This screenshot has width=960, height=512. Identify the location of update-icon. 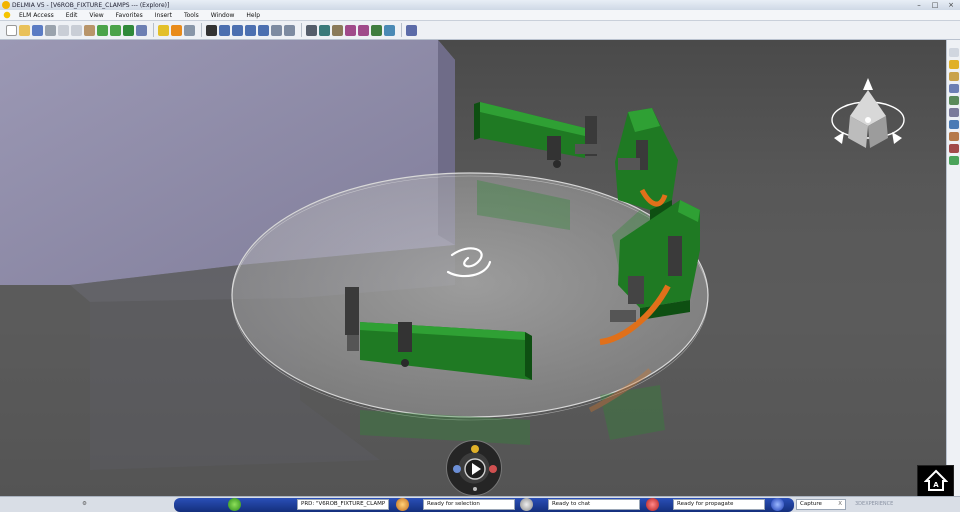
(128, 30).